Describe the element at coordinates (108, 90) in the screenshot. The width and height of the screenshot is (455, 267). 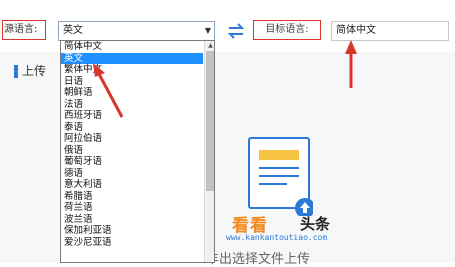
I see `annotation-arrow-left` at that location.